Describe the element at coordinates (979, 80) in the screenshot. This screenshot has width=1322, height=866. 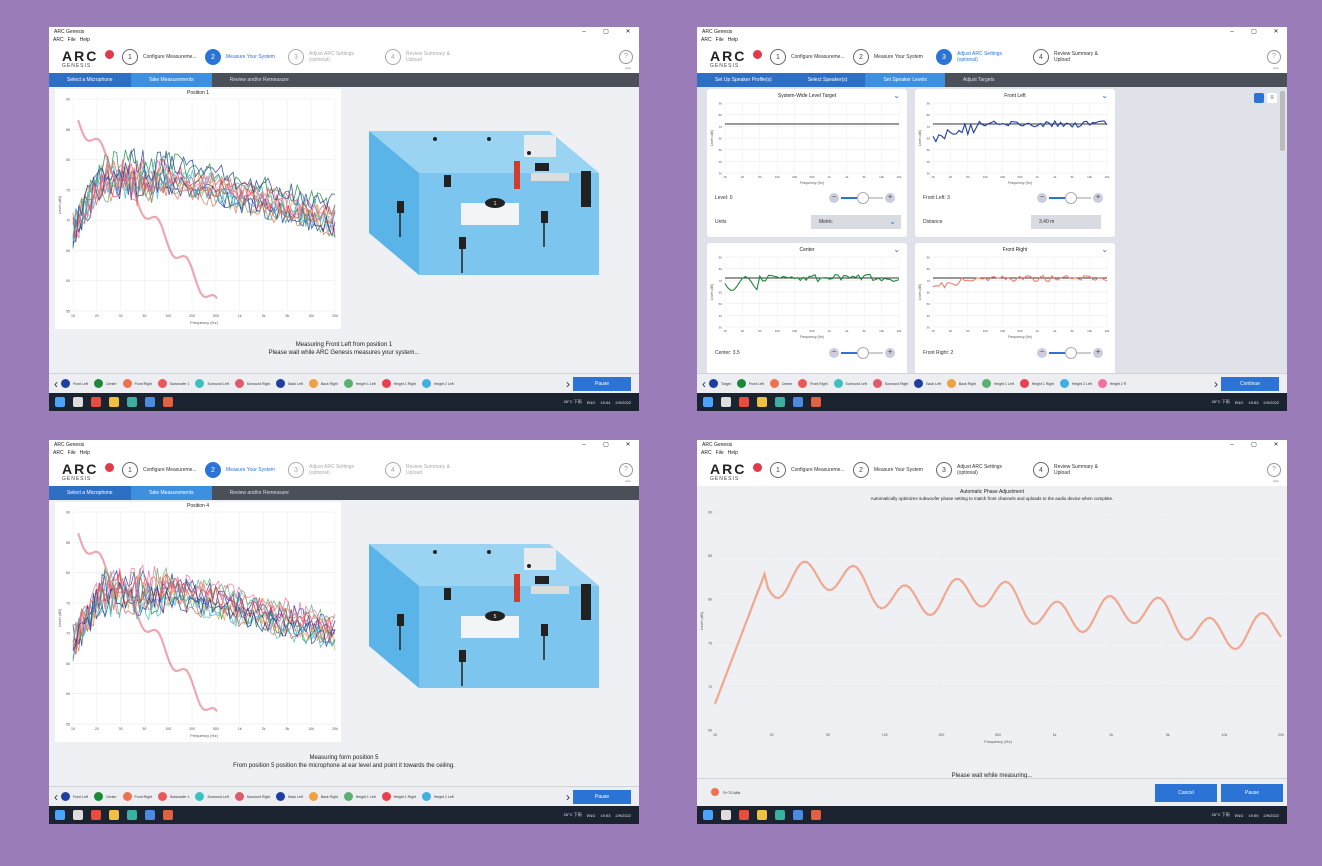
I see `crumb-adjust-targets: Adjust Targets` at that location.